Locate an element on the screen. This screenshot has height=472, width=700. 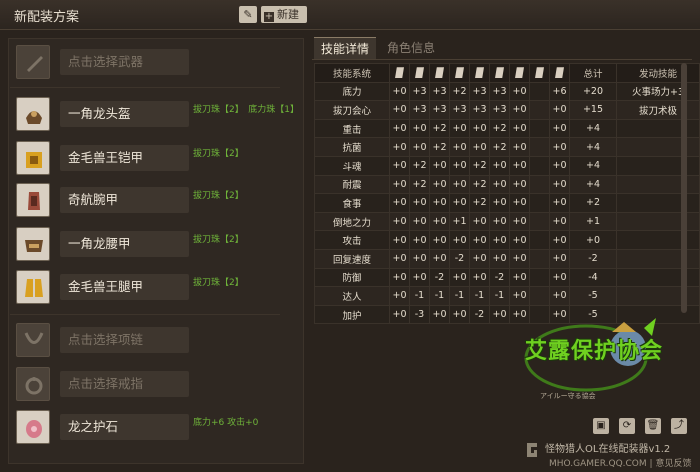
edit-button: ✎ is located at coordinates (248, 14).